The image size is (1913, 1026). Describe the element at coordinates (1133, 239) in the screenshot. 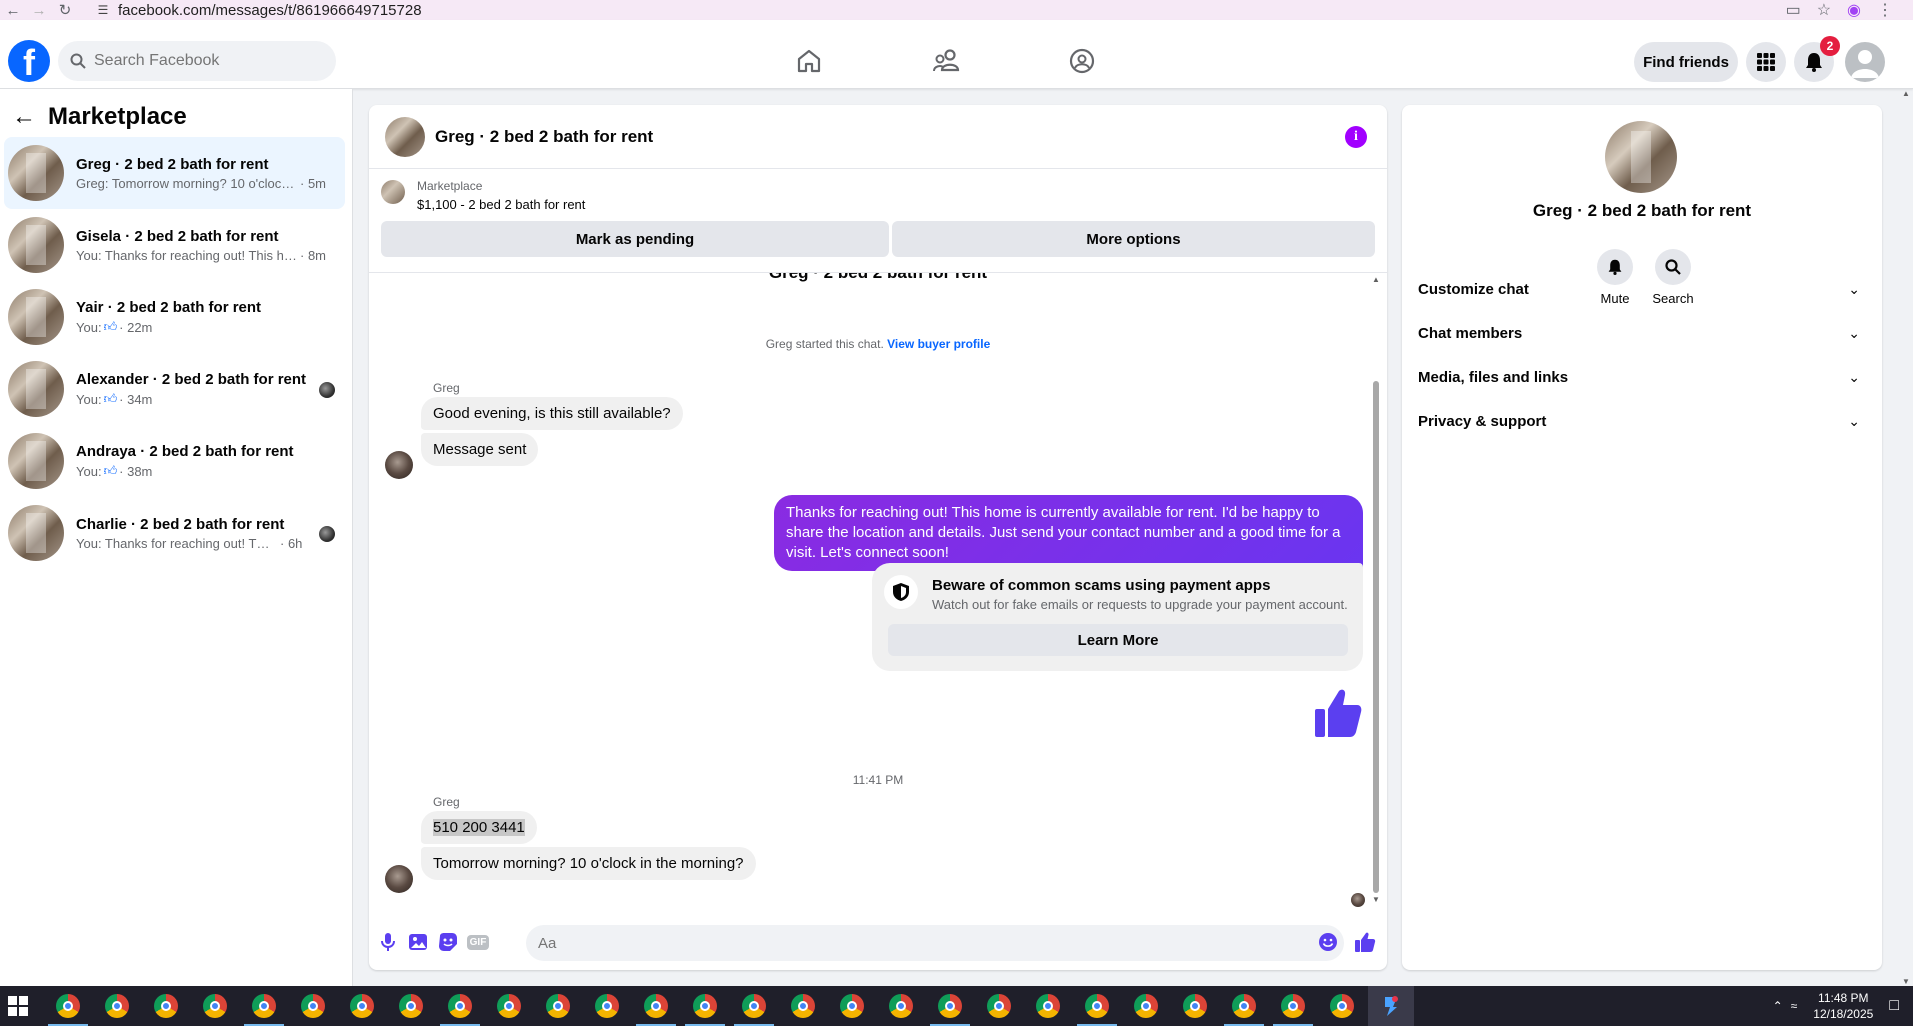

I see `more-options-button: More options` at that location.